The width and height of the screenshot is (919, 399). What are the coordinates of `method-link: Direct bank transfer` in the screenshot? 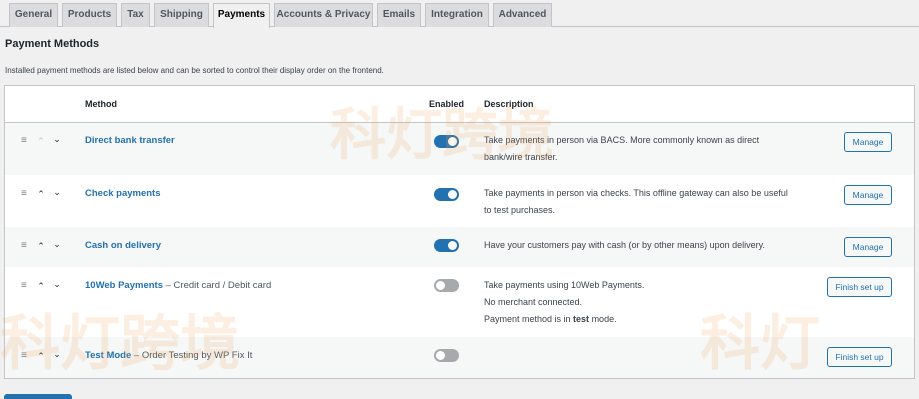 It's located at (130, 140).